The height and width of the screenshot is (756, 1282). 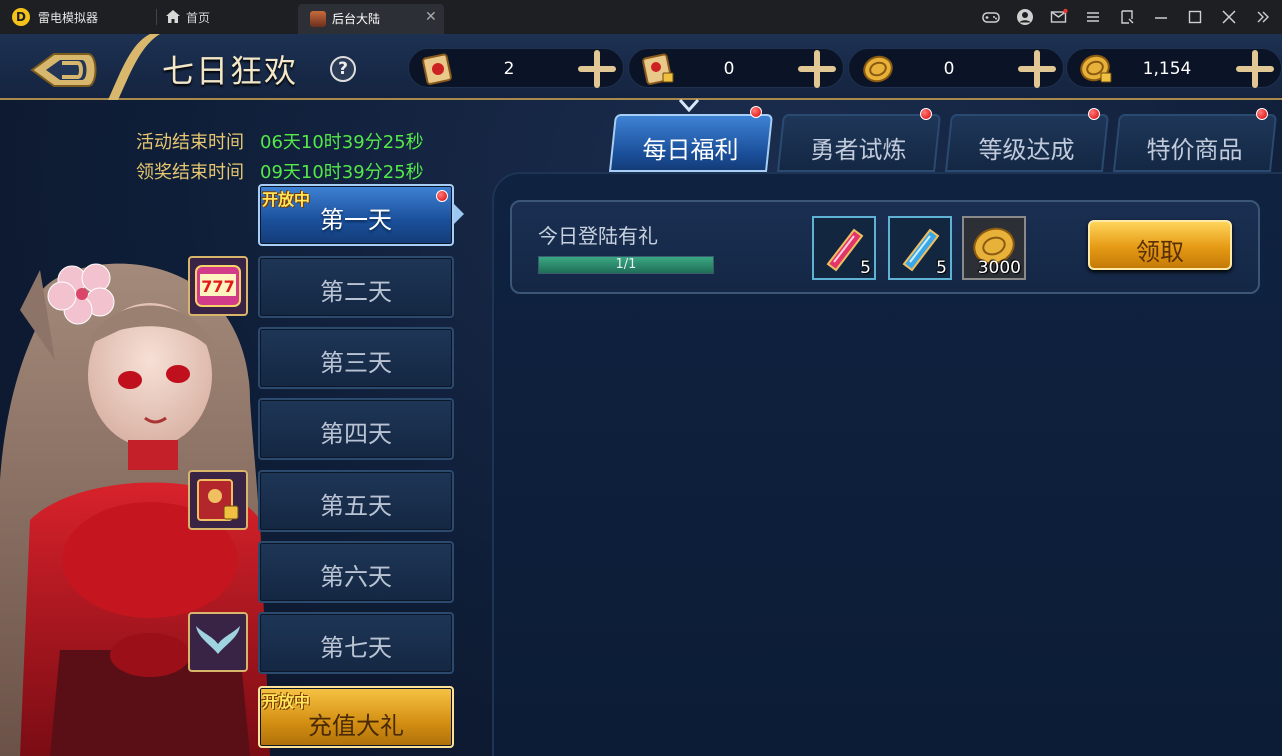 What do you see at coordinates (858, 150) in the screenshot?
I see `tab-label: 勇者试炼` at bounding box center [858, 150].